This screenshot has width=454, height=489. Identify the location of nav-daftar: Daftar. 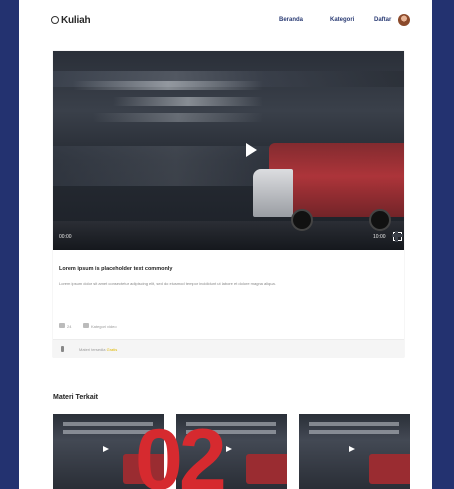
(382, 20).